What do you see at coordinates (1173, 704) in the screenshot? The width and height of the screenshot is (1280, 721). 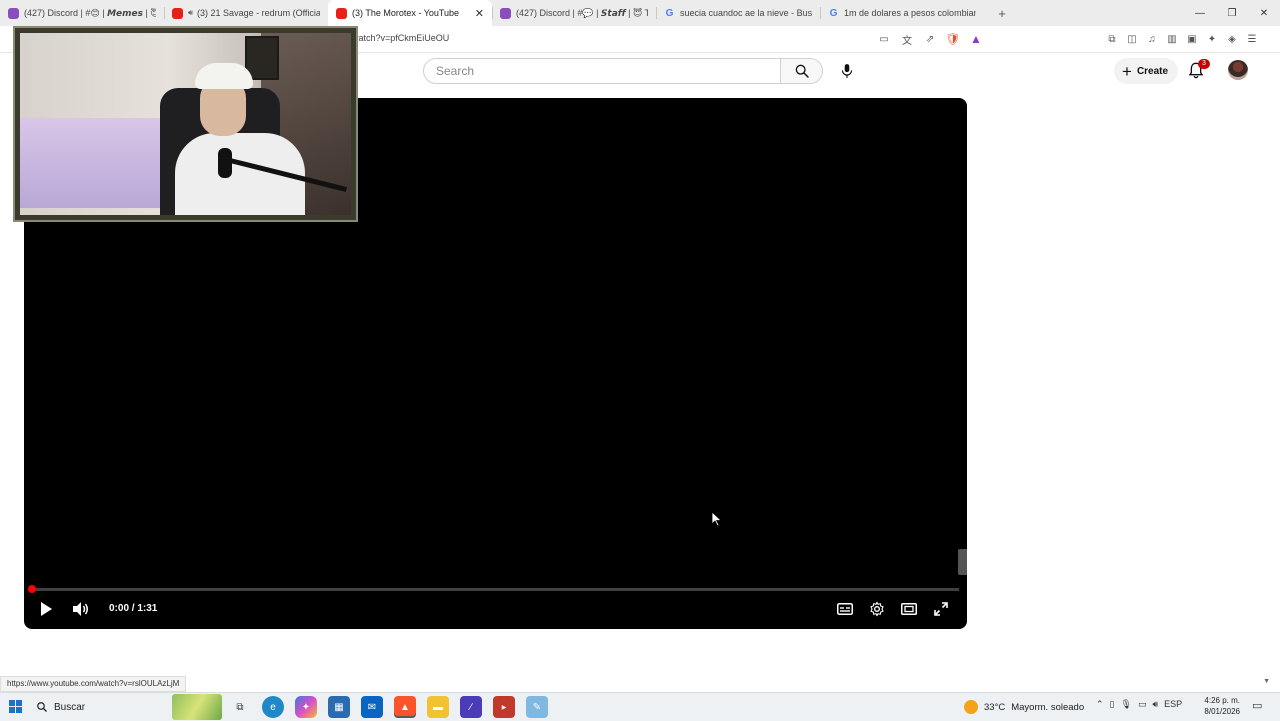 I see `language-indicator: ESP` at bounding box center [1173, 704].